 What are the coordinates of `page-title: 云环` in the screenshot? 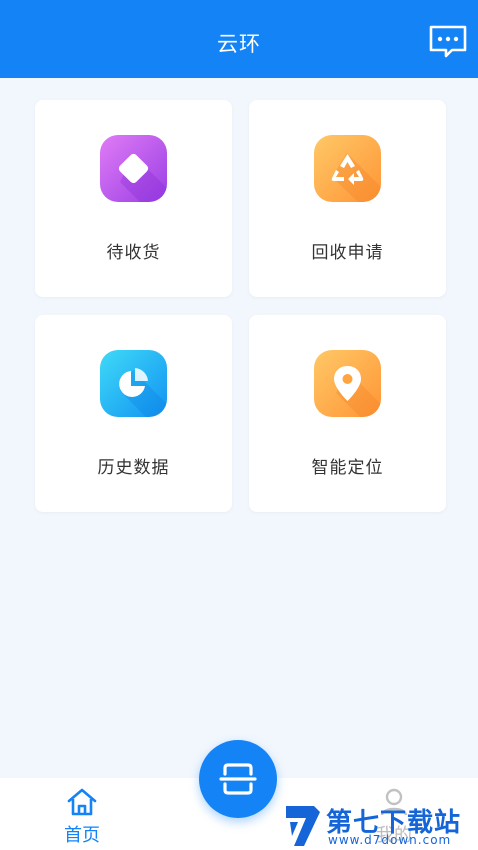 It's located at (239, 44).